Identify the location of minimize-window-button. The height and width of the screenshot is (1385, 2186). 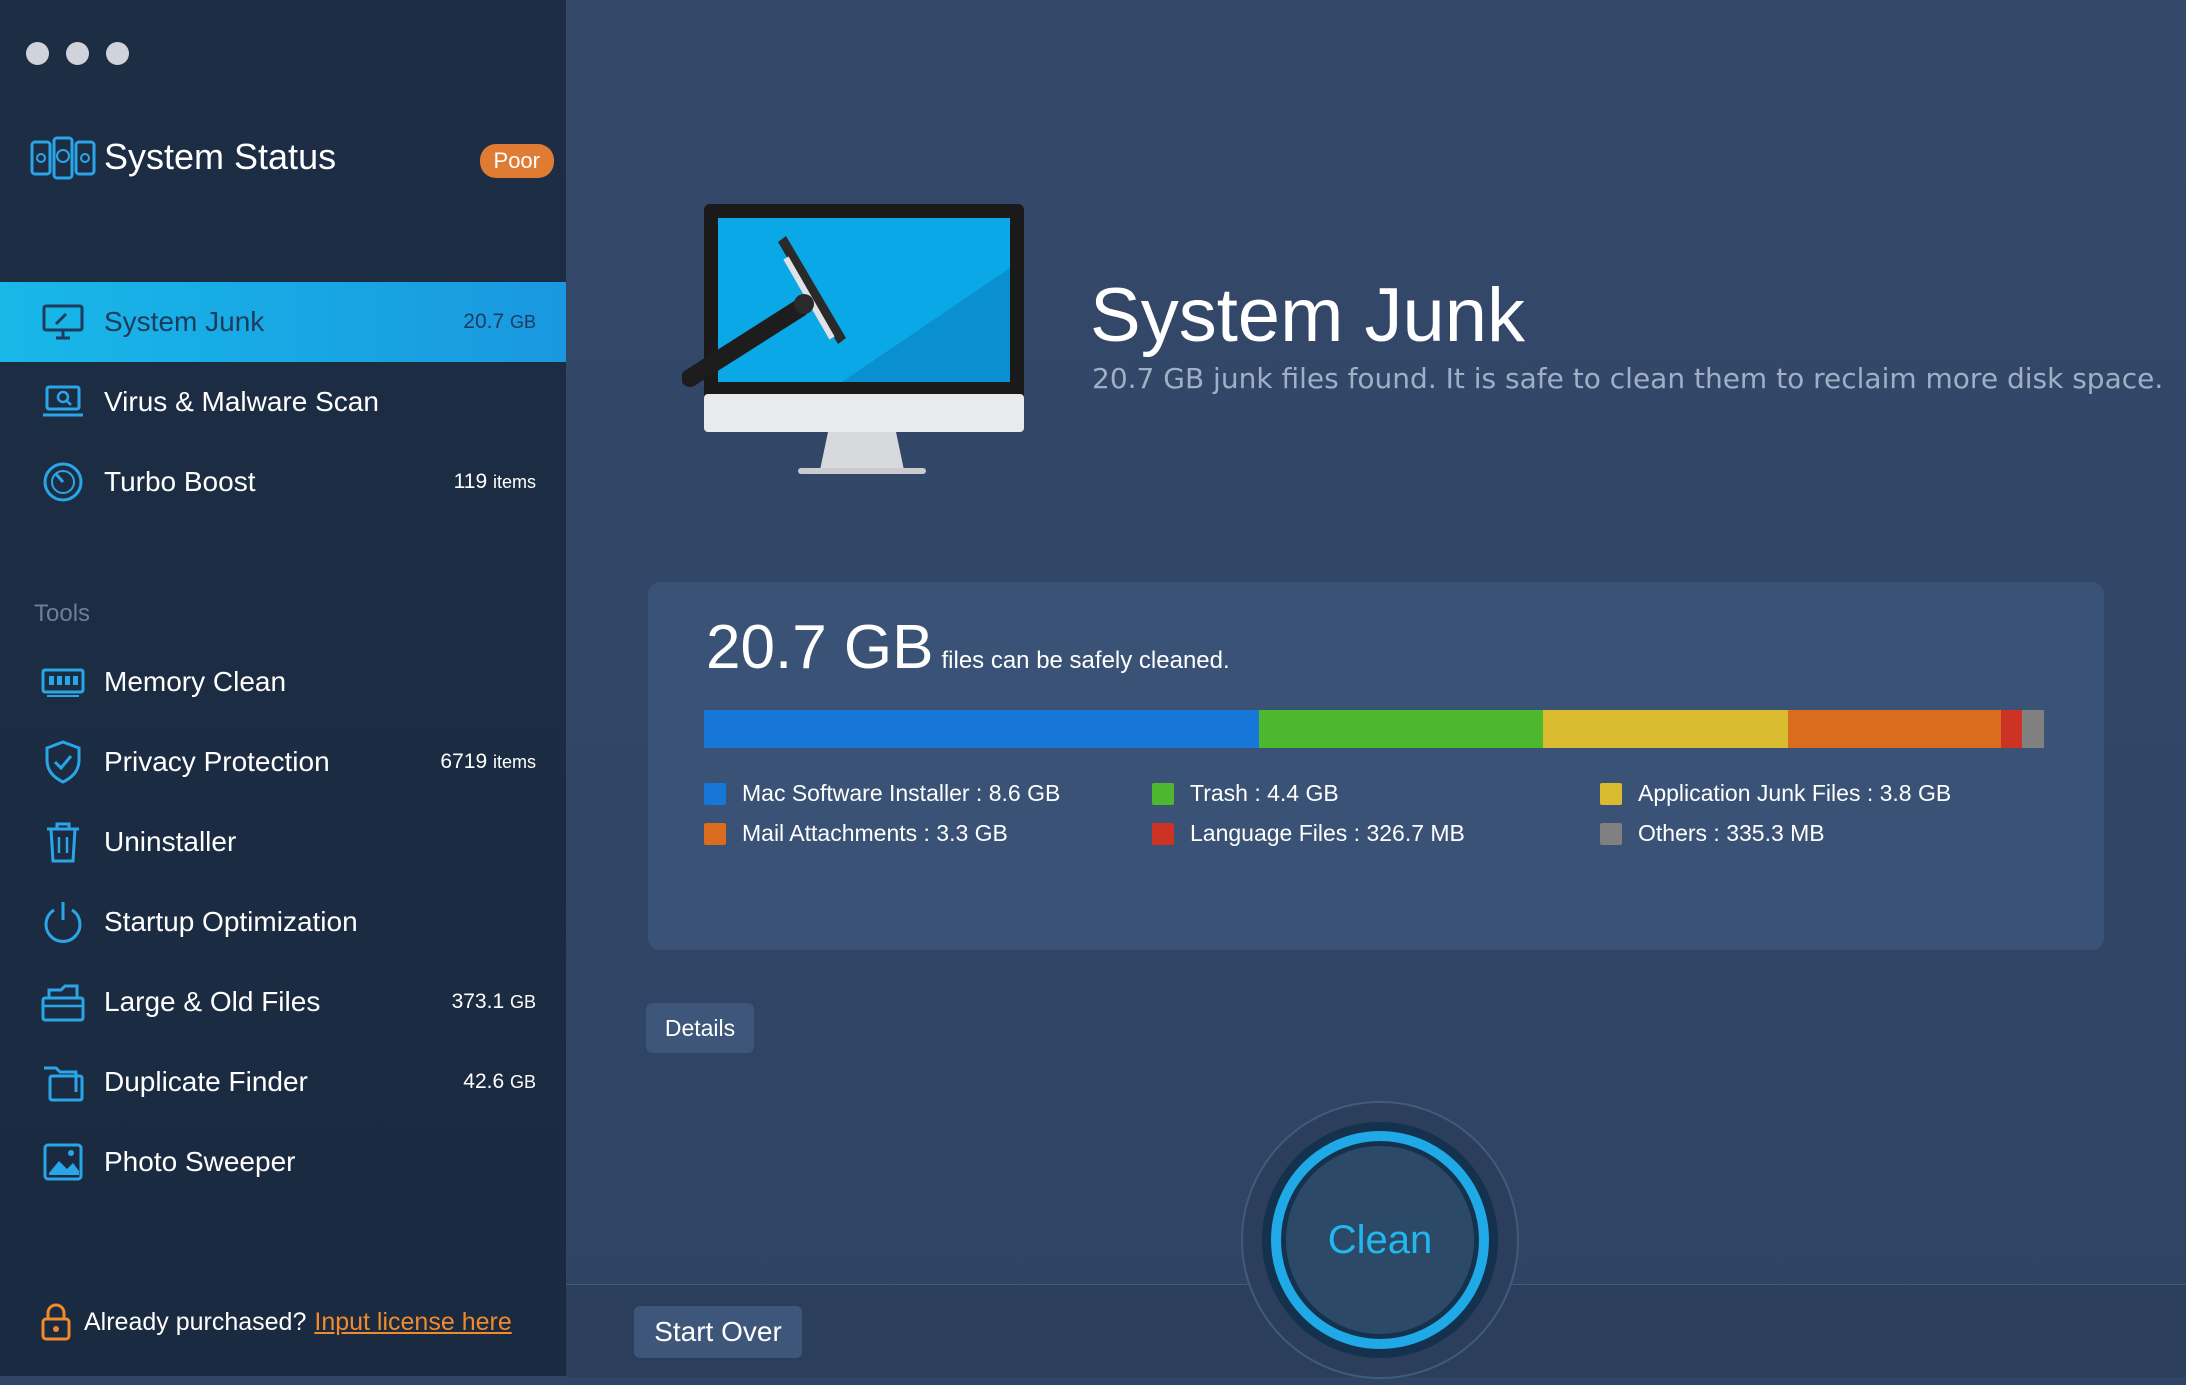
(77, 53).